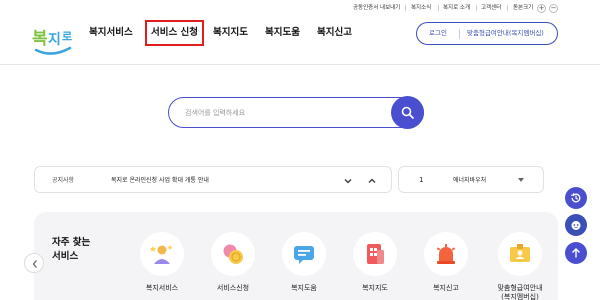  Describe the element at coordinates (491, 8) in the screenshot. I see `customer-center-link: 고객센터` at that location.